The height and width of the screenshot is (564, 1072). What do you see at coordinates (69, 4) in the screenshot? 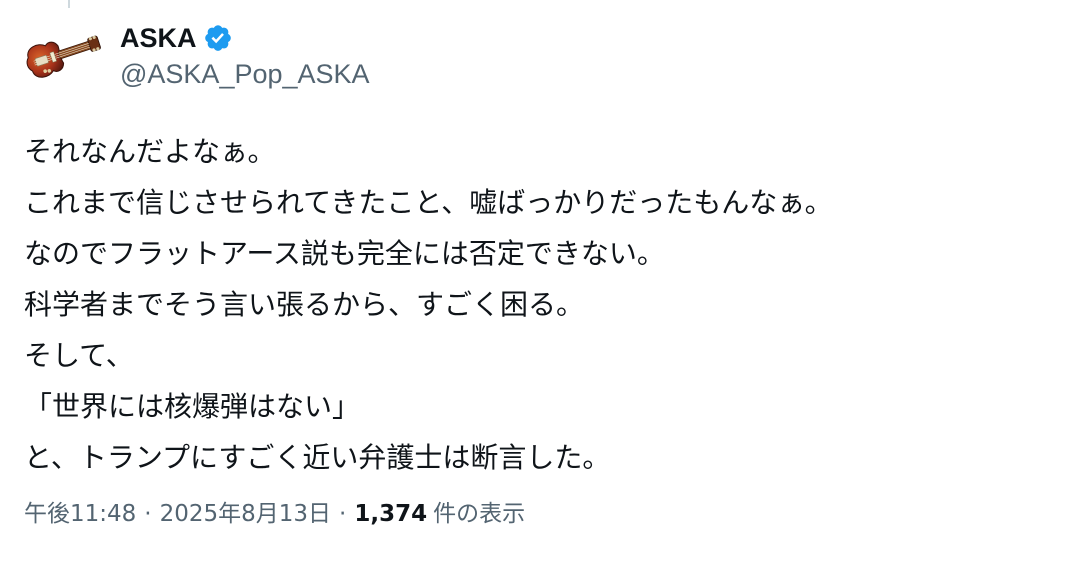
I see `thread-connector-line` at bounding box center [69, 4].